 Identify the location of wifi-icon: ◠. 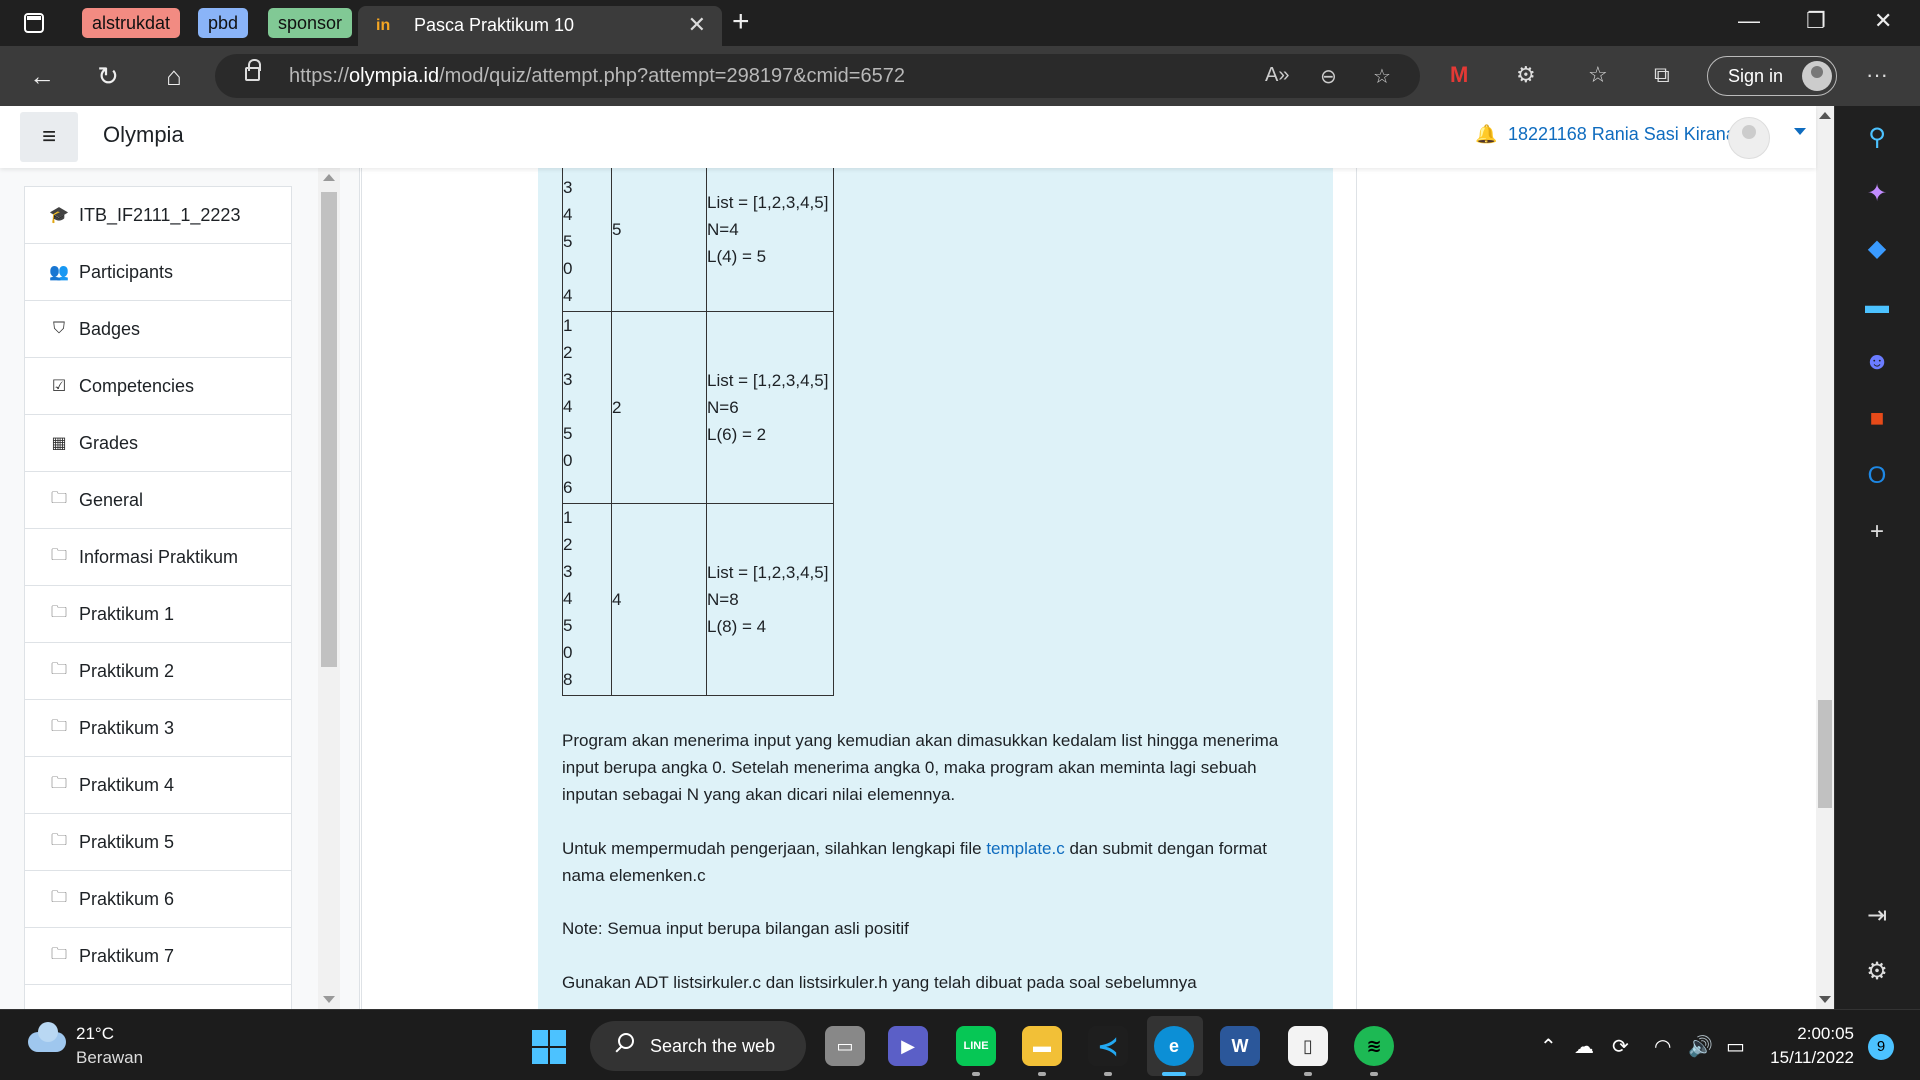
(1662, 1046).